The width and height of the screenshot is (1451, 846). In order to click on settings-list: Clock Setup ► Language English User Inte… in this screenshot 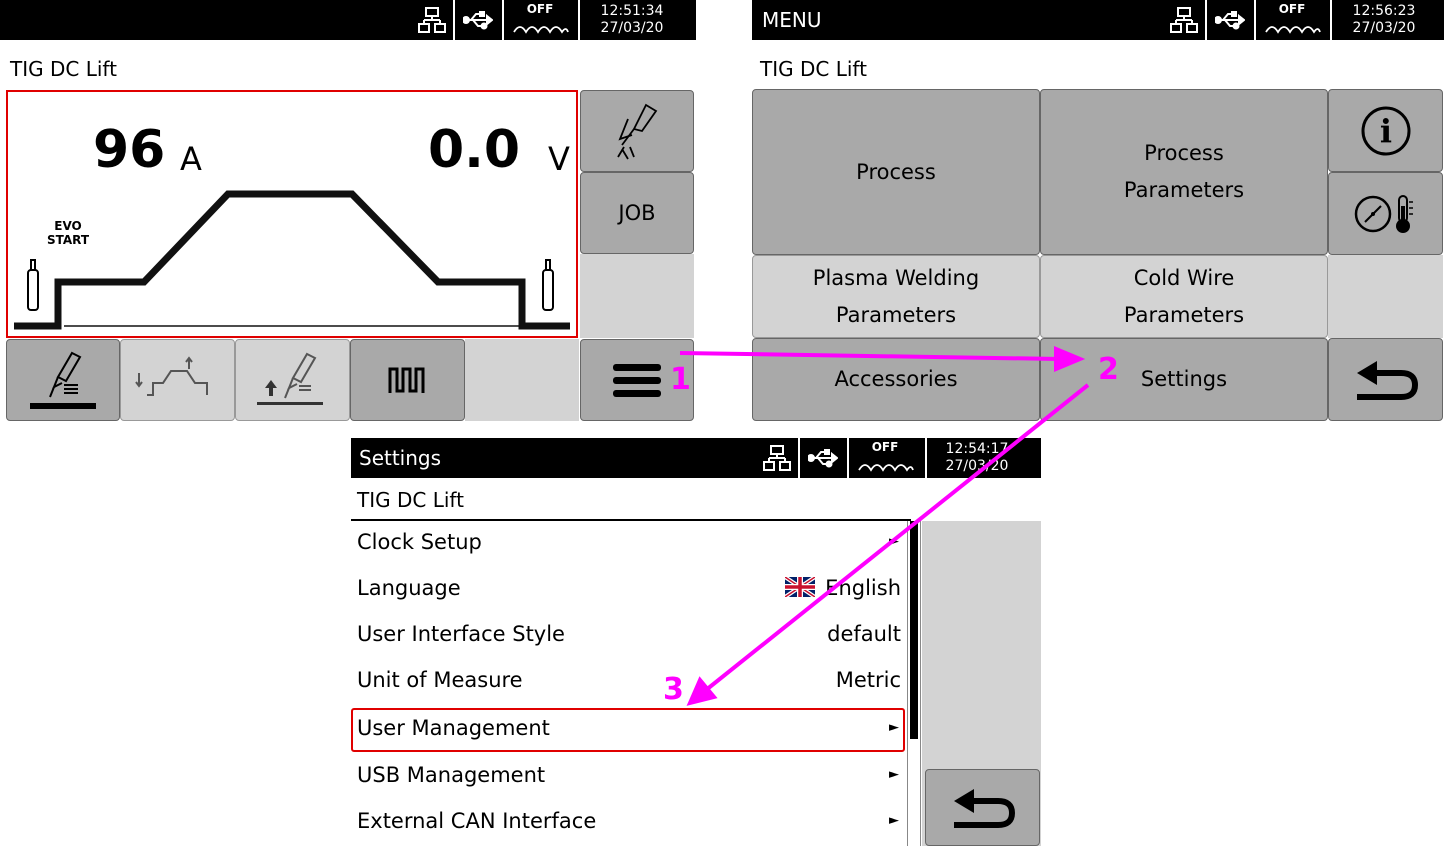, I will do `click(629, 683)`.